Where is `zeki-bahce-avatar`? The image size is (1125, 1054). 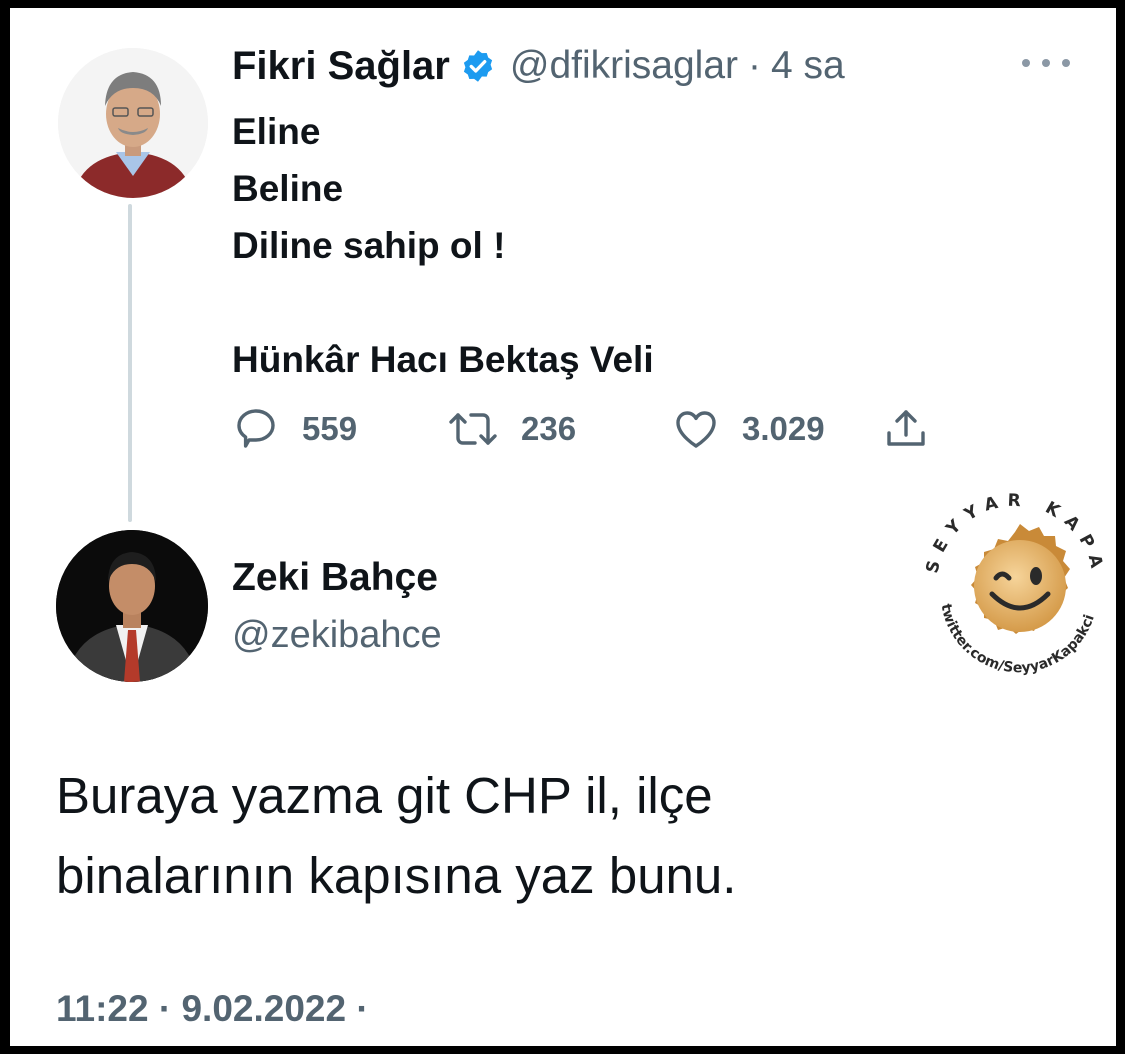
zeki-bahce-avatar is located at coordinates (132, 606).